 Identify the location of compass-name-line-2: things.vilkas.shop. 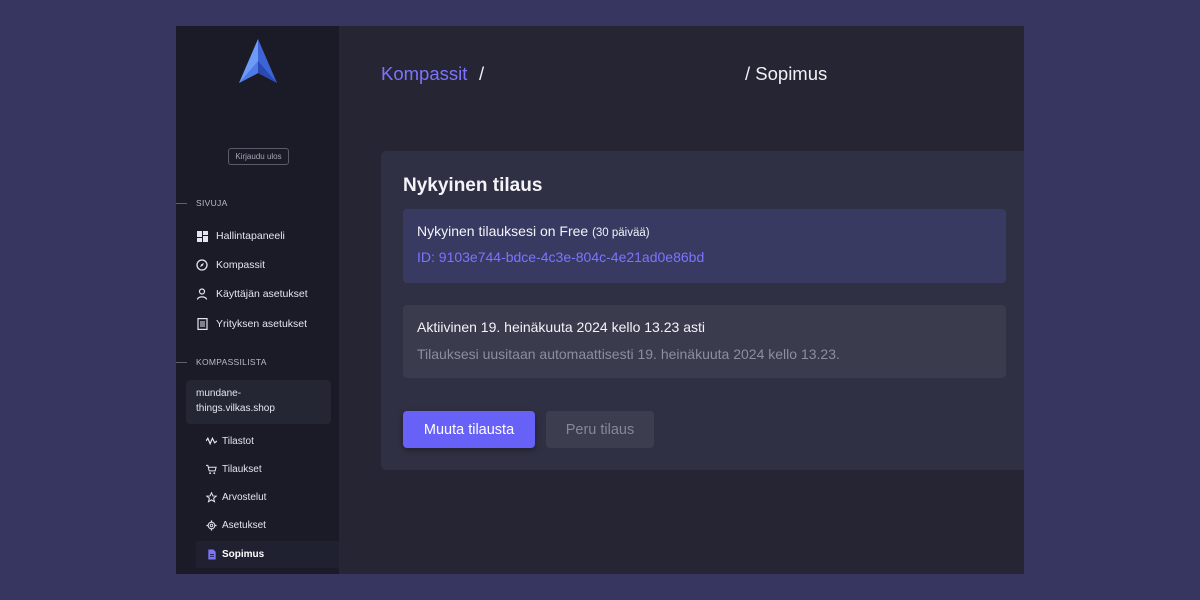
(235, 408).